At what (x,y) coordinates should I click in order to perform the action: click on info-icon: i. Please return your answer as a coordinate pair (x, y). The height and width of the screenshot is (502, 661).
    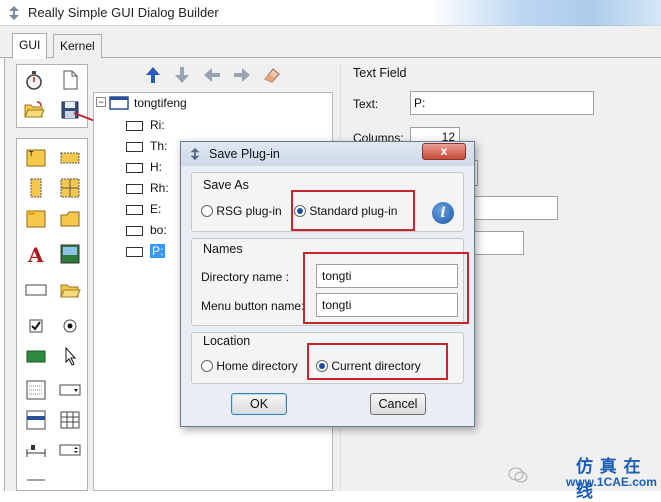
    Looking at the image, I should click on (443, 213).